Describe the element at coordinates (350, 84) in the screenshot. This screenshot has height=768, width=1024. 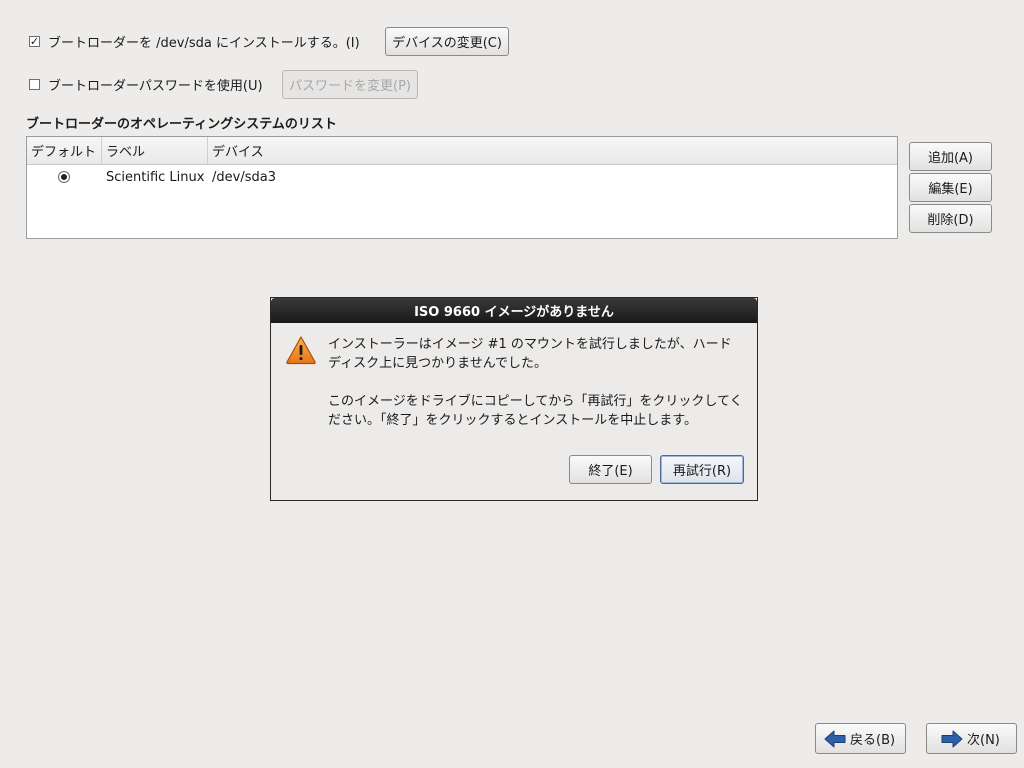
I see `change-password-button: パスワードを変更(P)` at that location.